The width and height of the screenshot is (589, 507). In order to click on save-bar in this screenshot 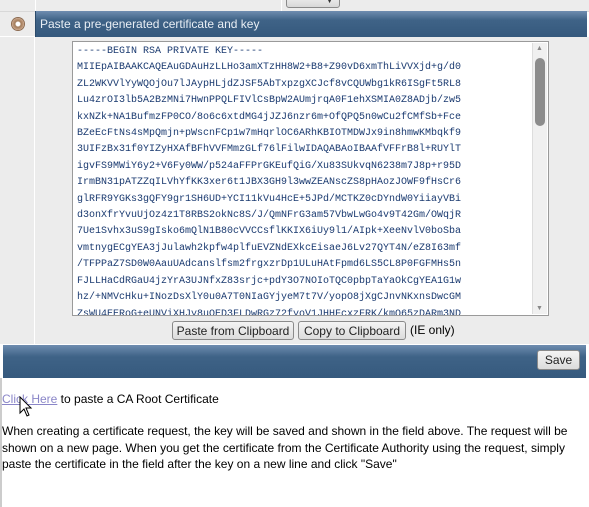, I will do `click(294, 361)`.